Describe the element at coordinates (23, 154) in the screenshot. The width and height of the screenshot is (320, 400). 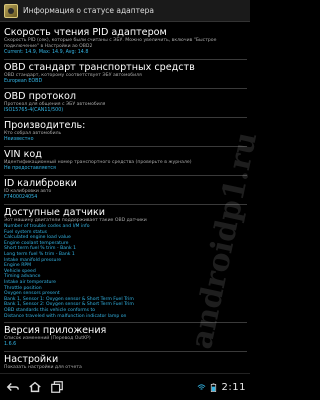
I see `vin-title: VIN код` at that location.